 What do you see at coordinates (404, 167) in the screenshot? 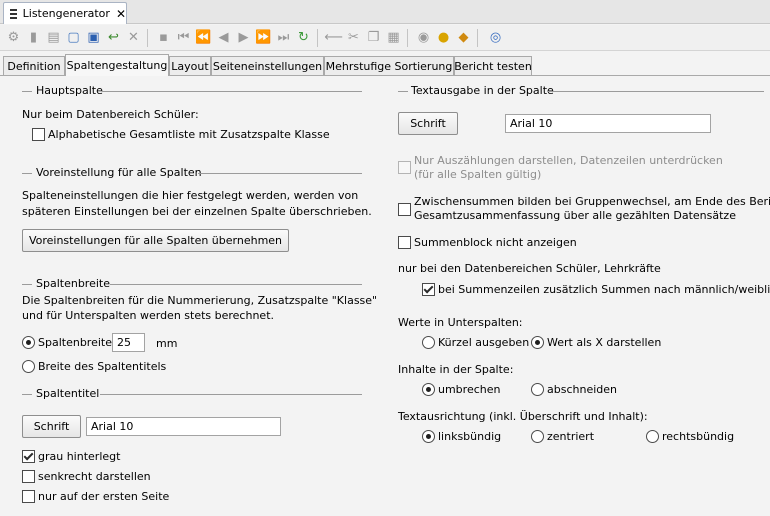
I see `nur-auszaehlungen-checkbox` at bounding box center [404, 167].